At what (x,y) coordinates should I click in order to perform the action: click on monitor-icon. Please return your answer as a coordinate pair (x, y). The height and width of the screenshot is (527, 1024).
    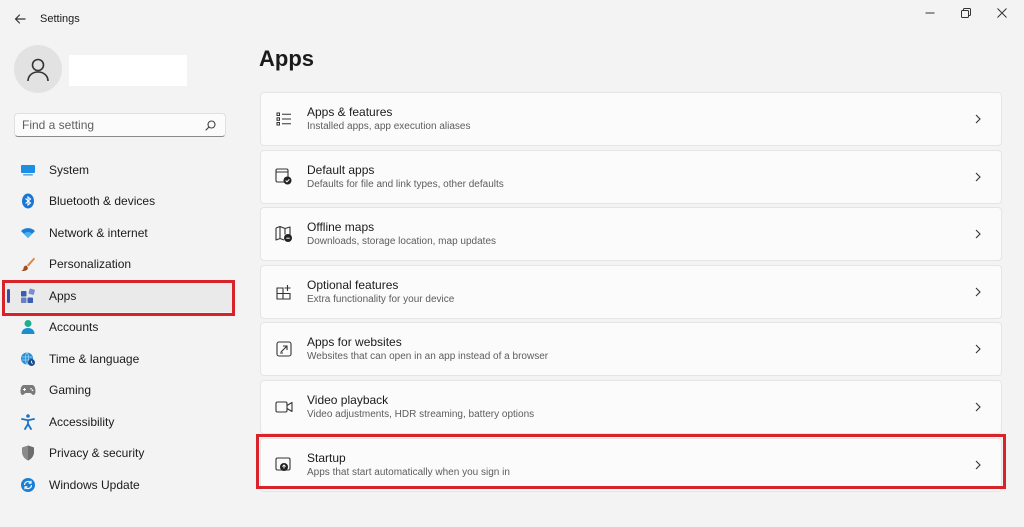
    Looking at the image, I should click on (28, 170).